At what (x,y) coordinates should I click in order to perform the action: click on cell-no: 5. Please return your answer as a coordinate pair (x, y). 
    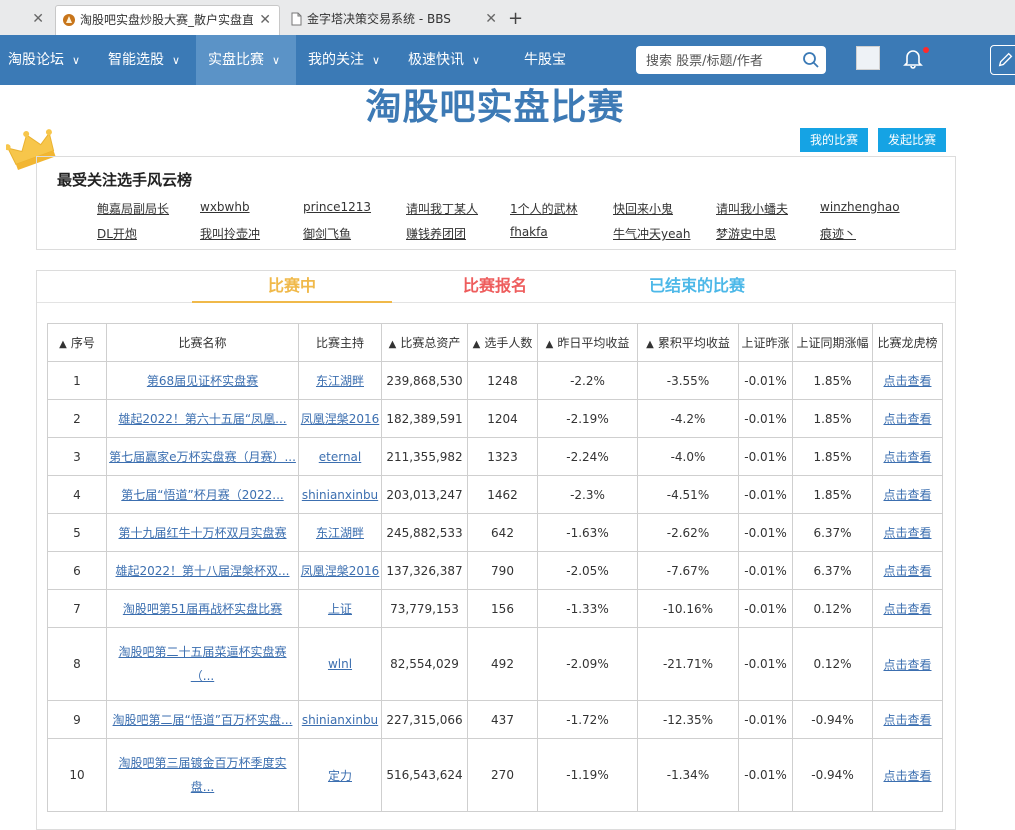
    Looking at the image, I should click on (77, 532).